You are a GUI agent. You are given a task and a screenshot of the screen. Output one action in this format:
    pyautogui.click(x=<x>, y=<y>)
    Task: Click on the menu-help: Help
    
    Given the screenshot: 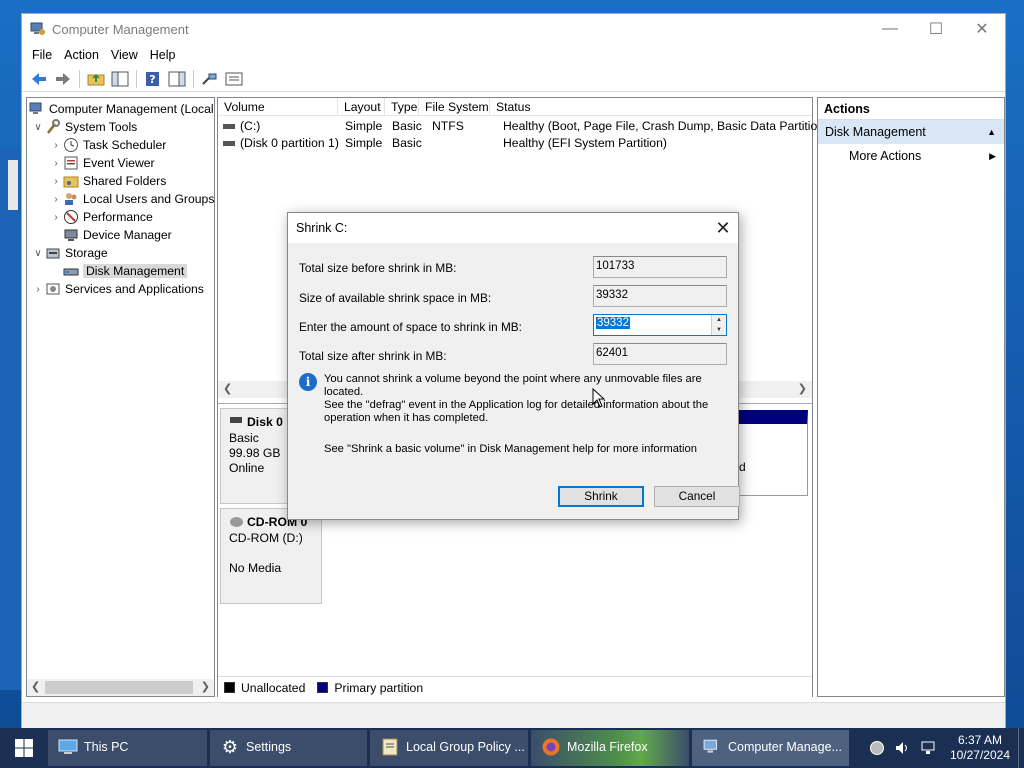 What is the action you would take?
    pyautogui.click(x=163, y=55)
    